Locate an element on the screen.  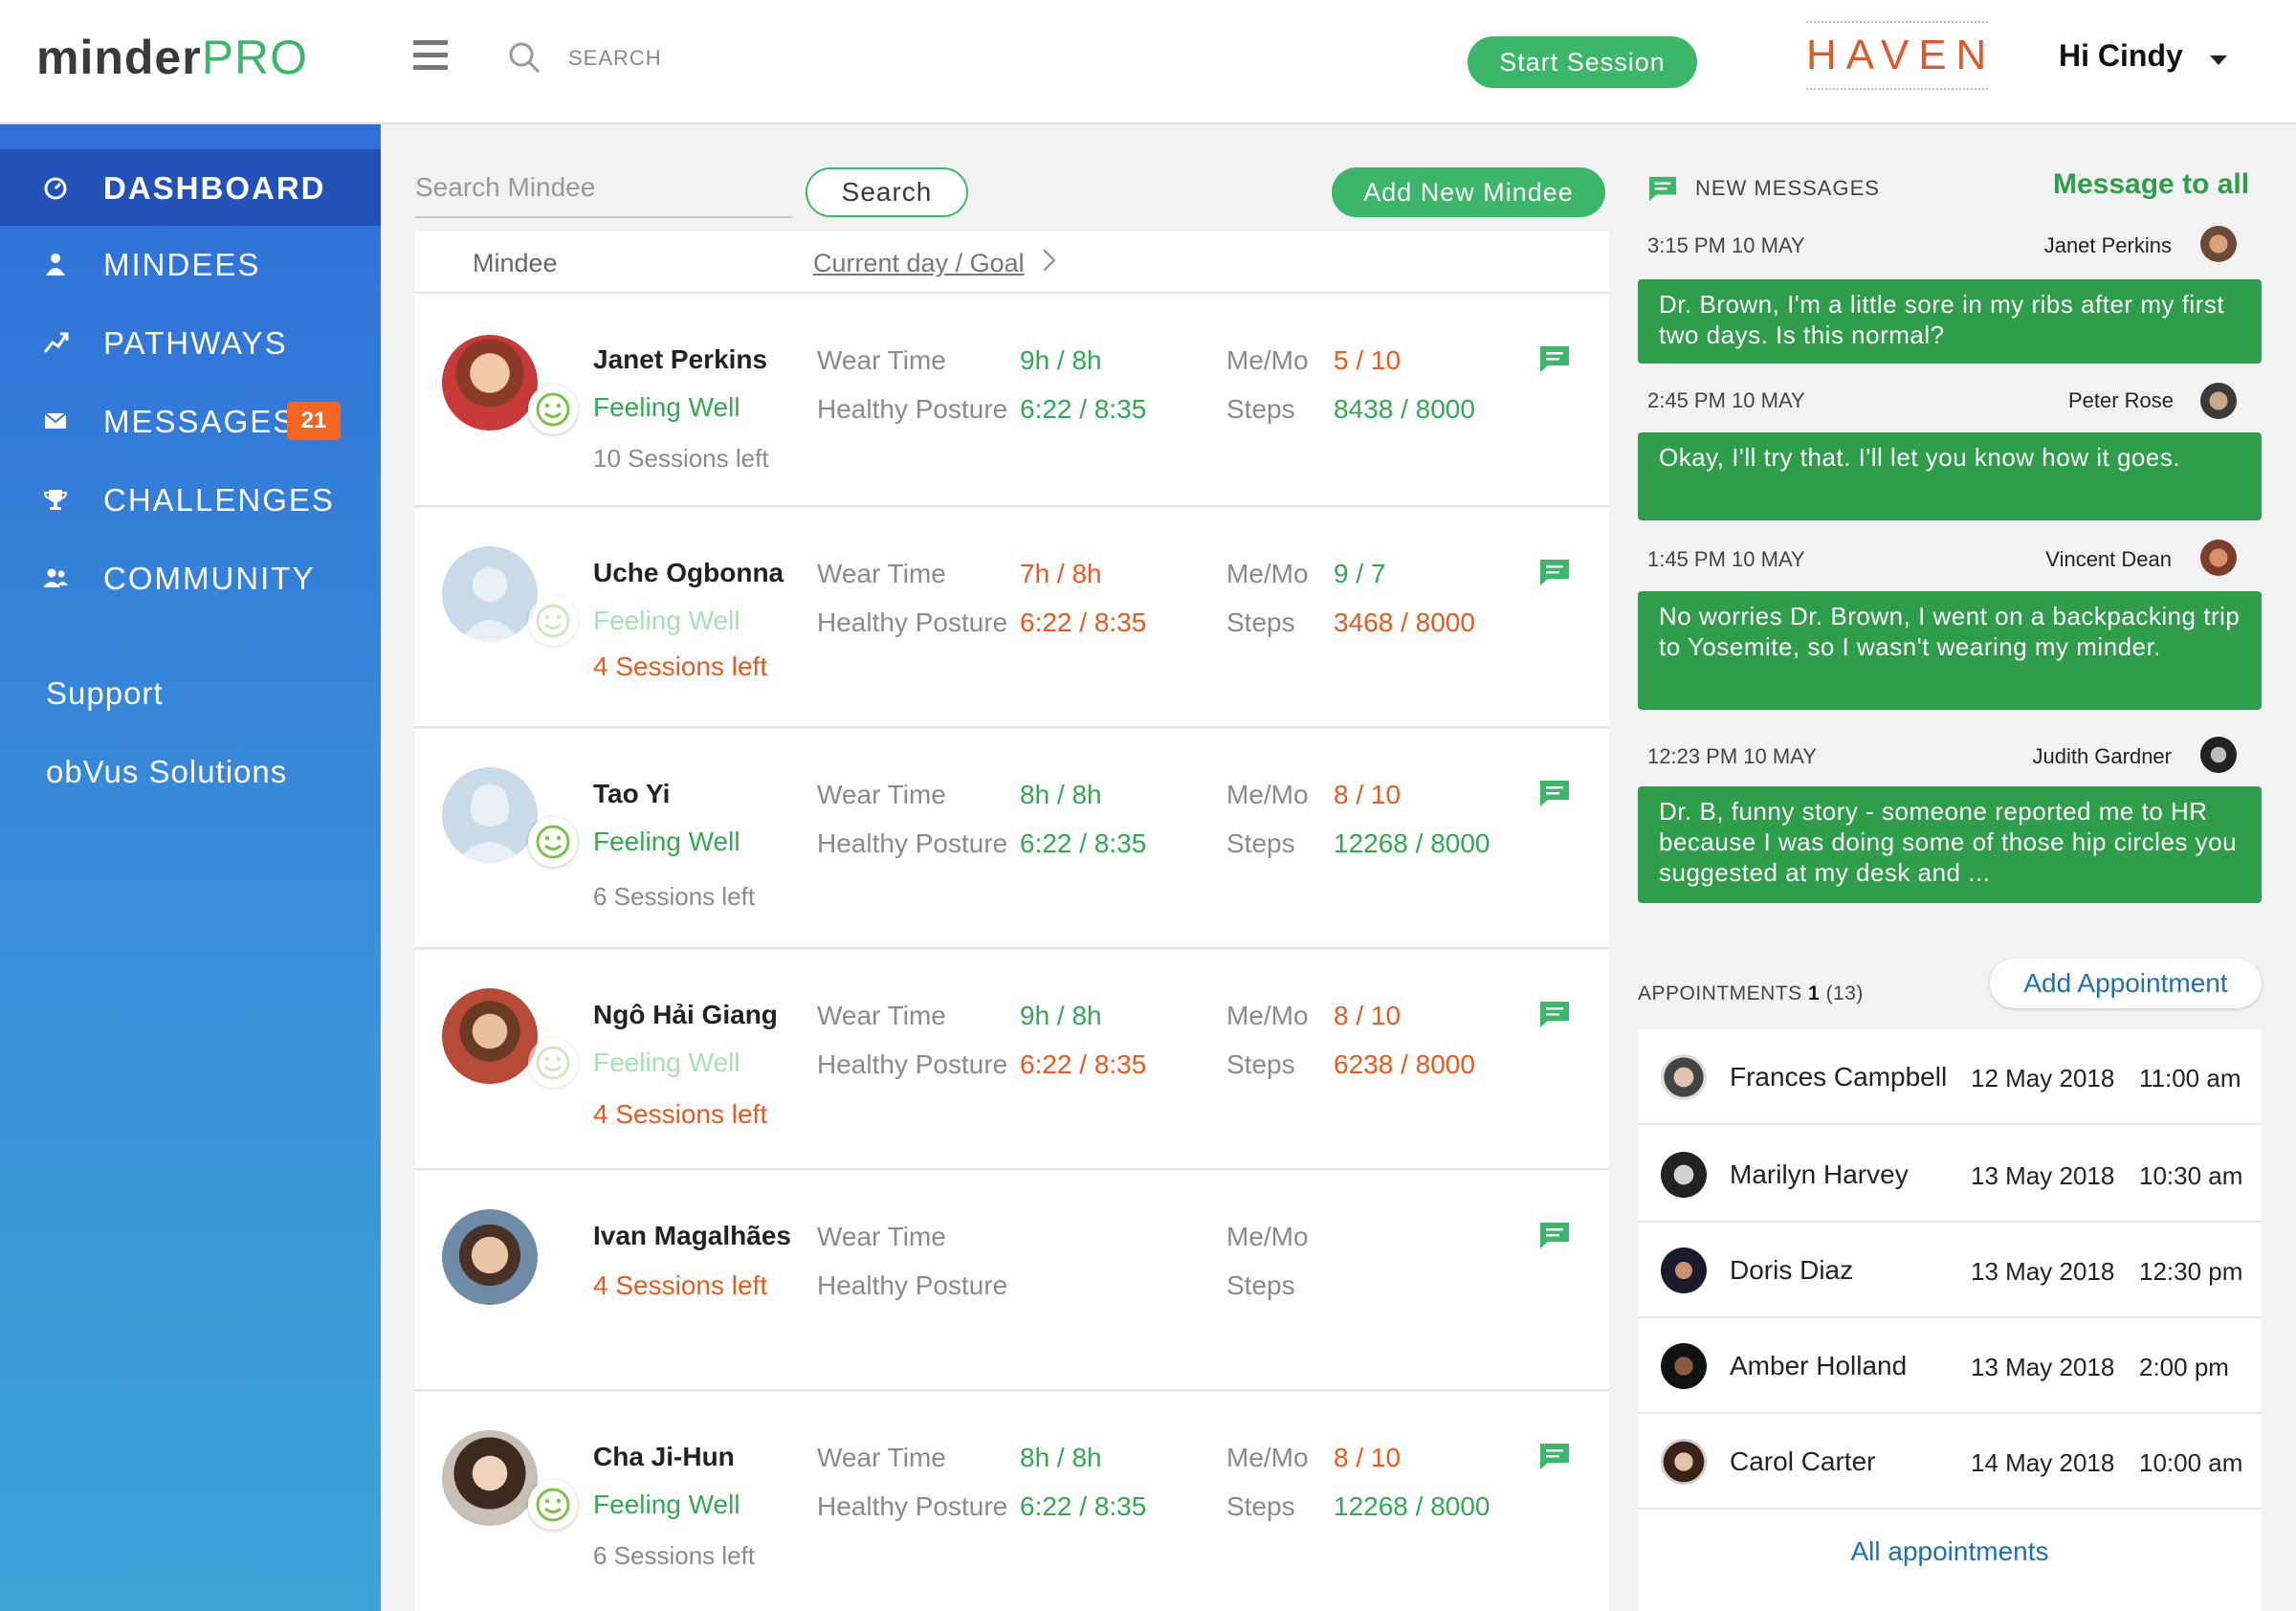
messages-count-badge: 21 is located at coordinates (314, 421).